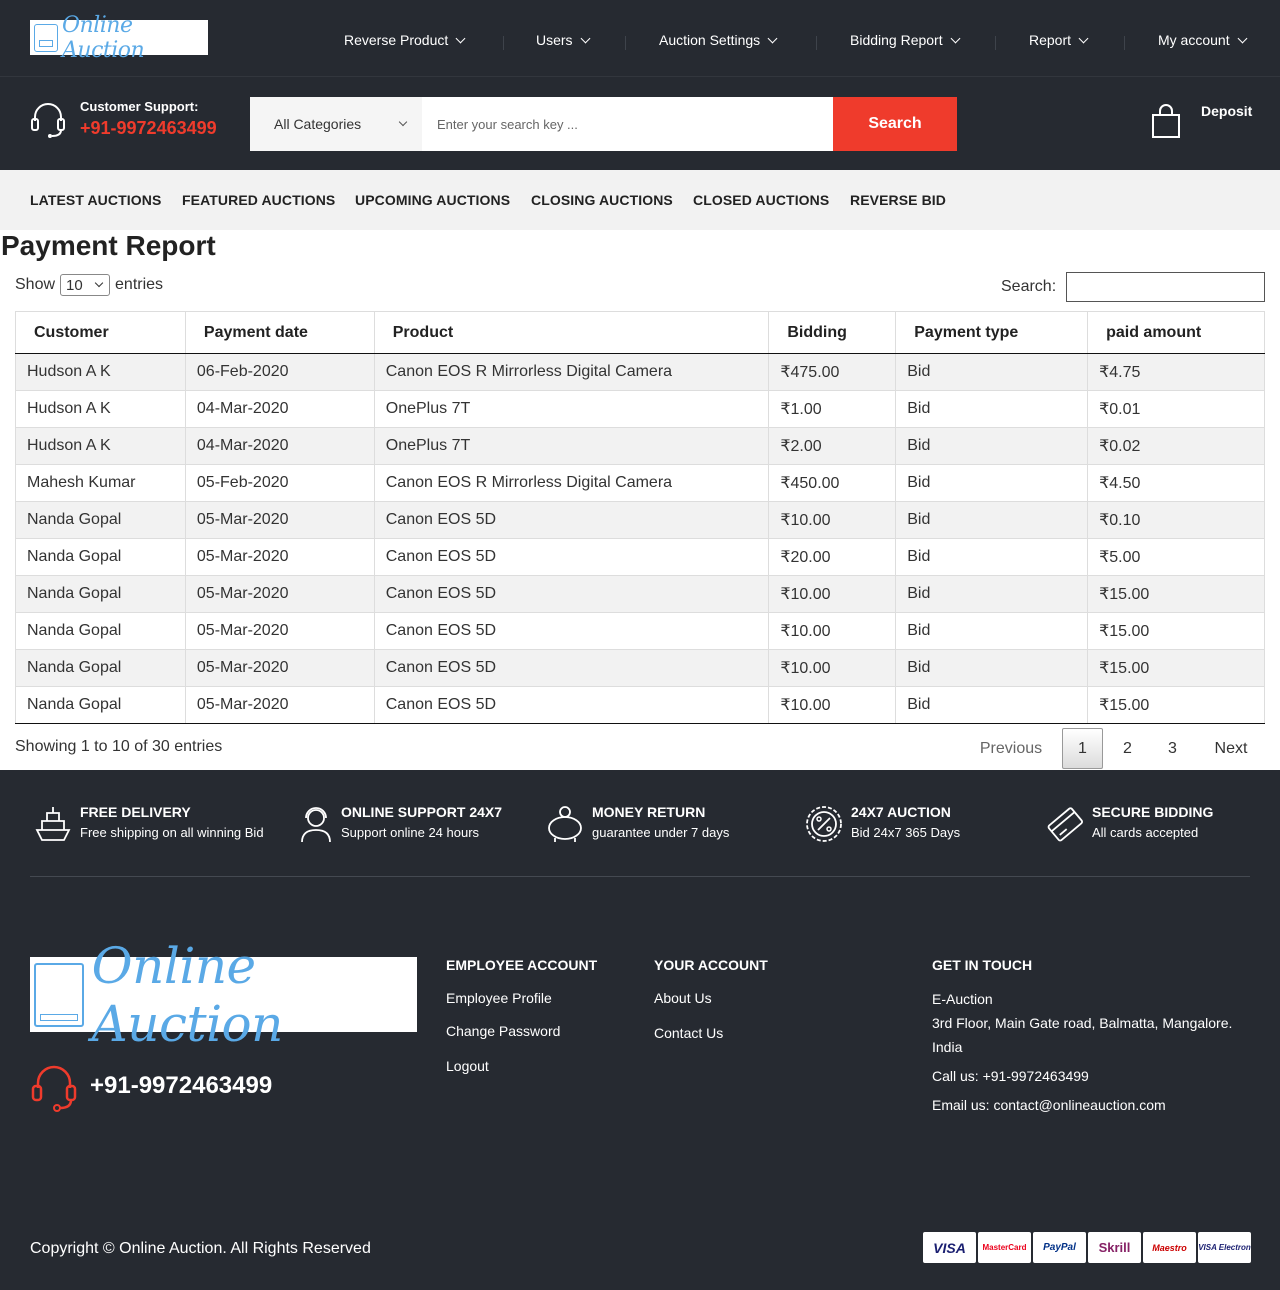 This screenshot has height=1290, width=1280. What do you see at coordinates (1004, 1247) in the screenshot?
I see `mastercard-icon: MasterCard` at bounding box center [1004, 1247].